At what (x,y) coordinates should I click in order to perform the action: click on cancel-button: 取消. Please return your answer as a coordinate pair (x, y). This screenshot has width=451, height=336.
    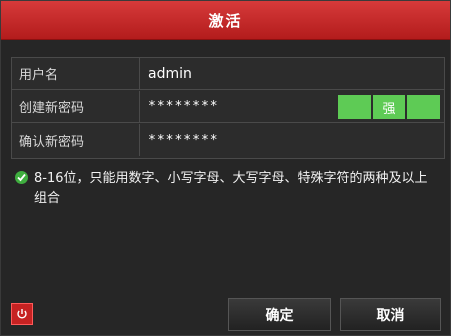
    Looking at the image, I should click on (390, 314).